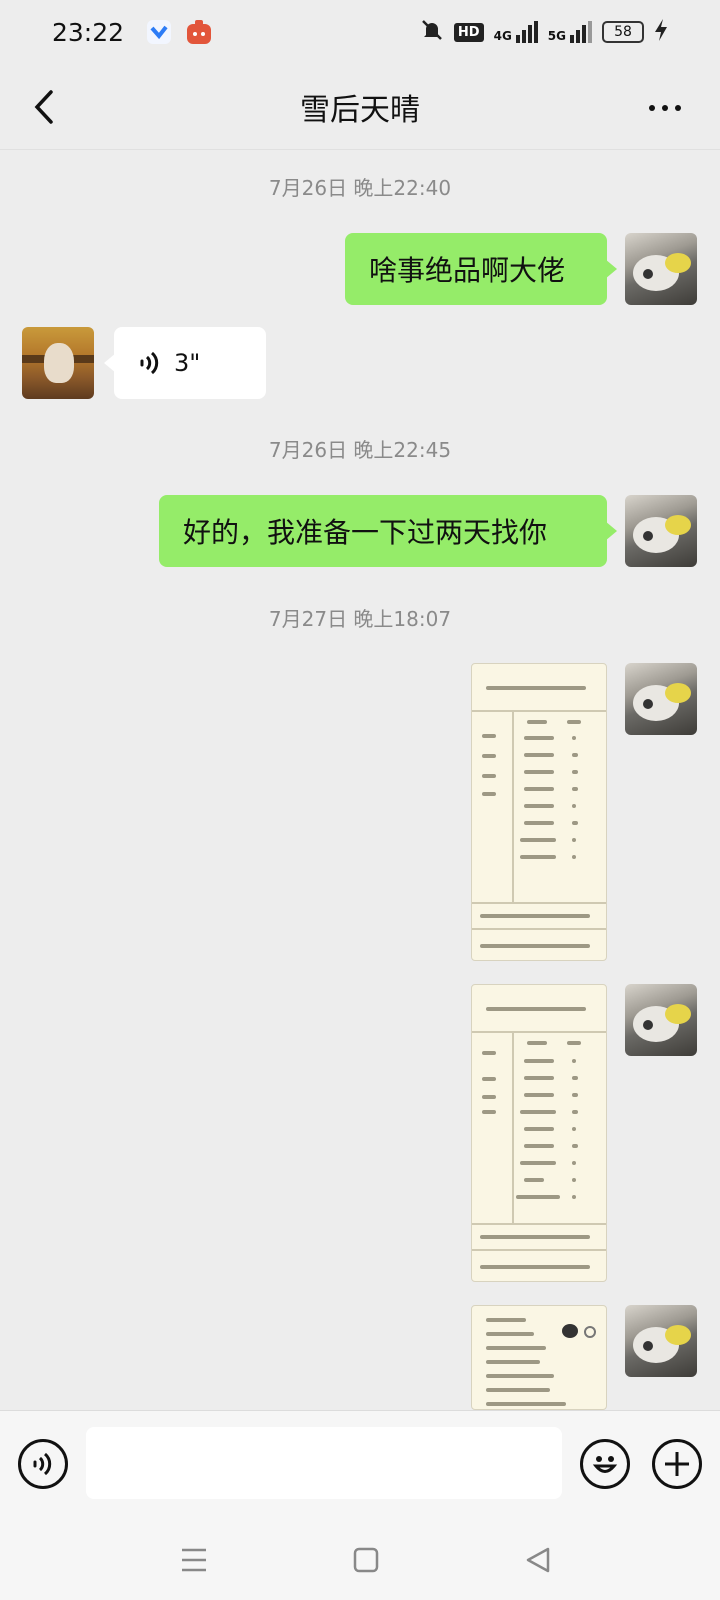 The height and width of the screenshot is (1600, 720). Describe the element at coordinates (360, 619) in the screenshot. I see `message-timestamp: 7月27日 晚上18:07` at that location.